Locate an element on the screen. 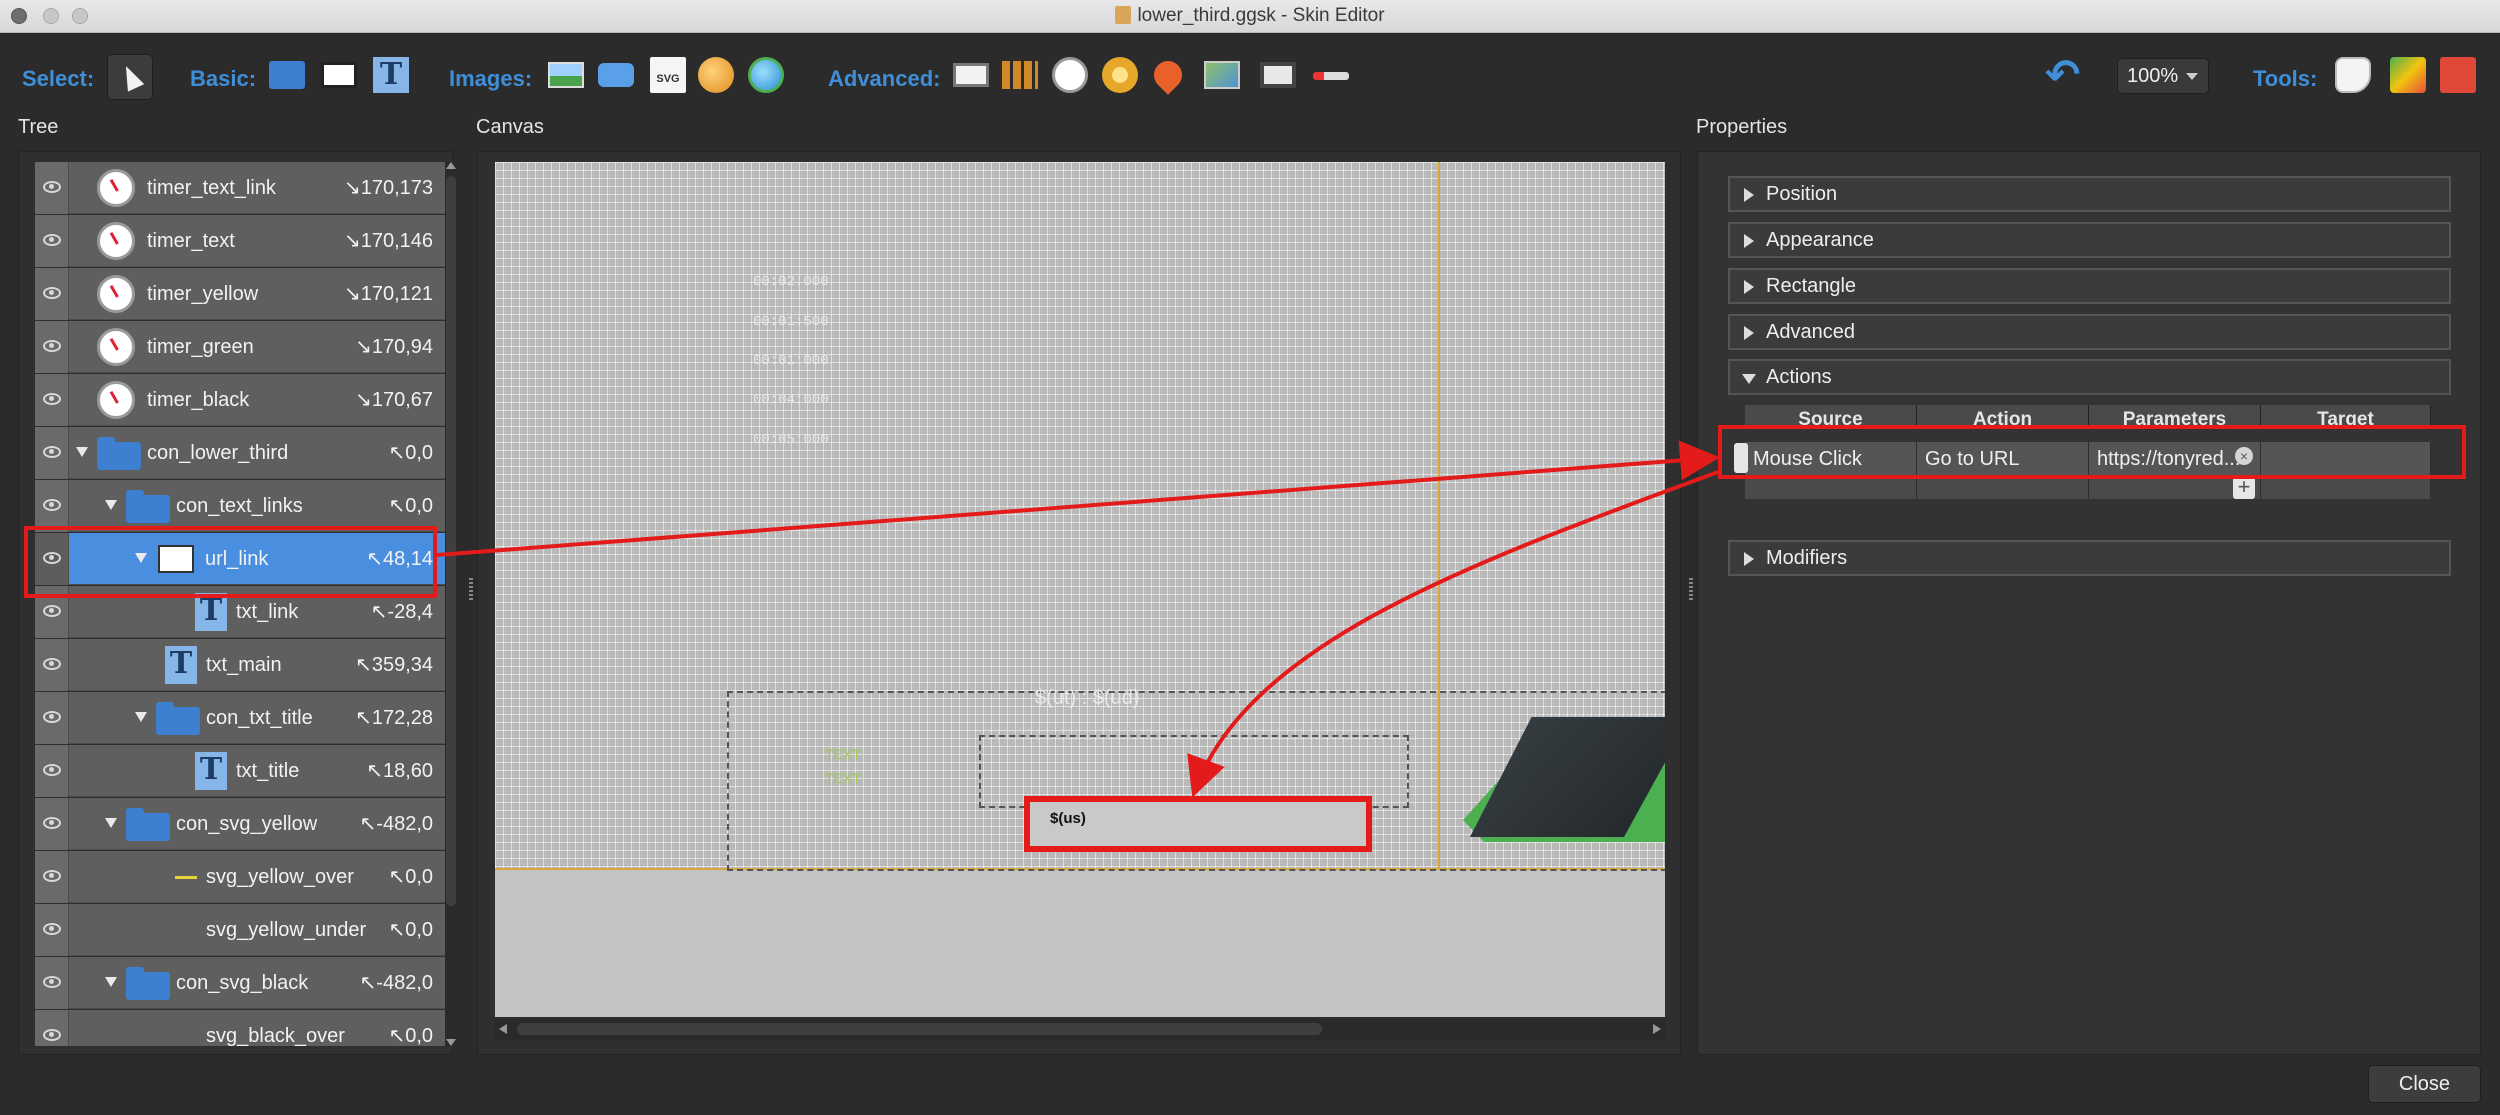  color-tool-icon is located at coordinates (2408, 75).